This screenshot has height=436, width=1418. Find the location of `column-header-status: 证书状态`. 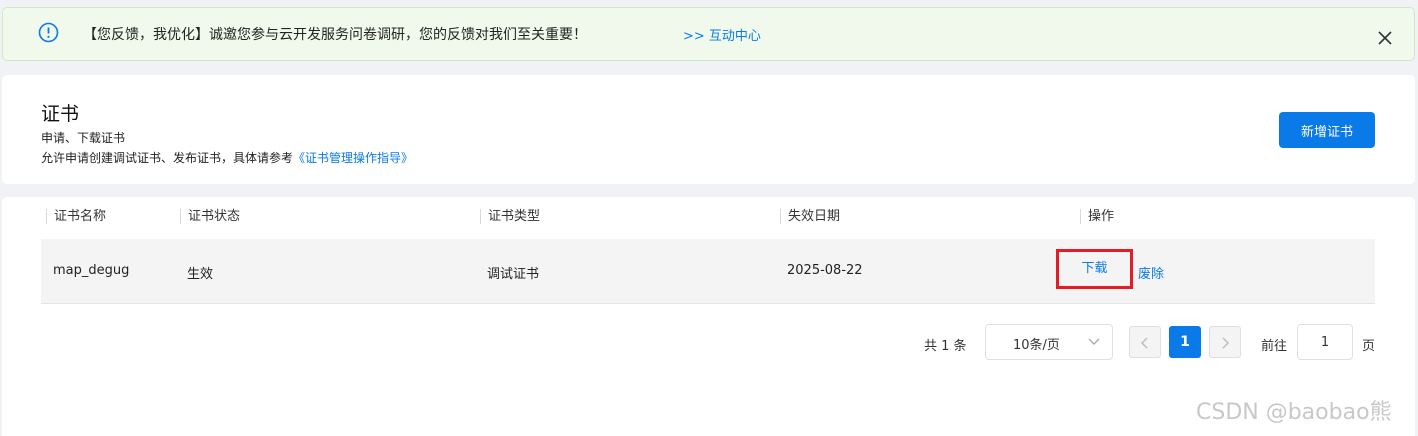

column-header-status: 证书状态 is located at coordinates (210, 216).